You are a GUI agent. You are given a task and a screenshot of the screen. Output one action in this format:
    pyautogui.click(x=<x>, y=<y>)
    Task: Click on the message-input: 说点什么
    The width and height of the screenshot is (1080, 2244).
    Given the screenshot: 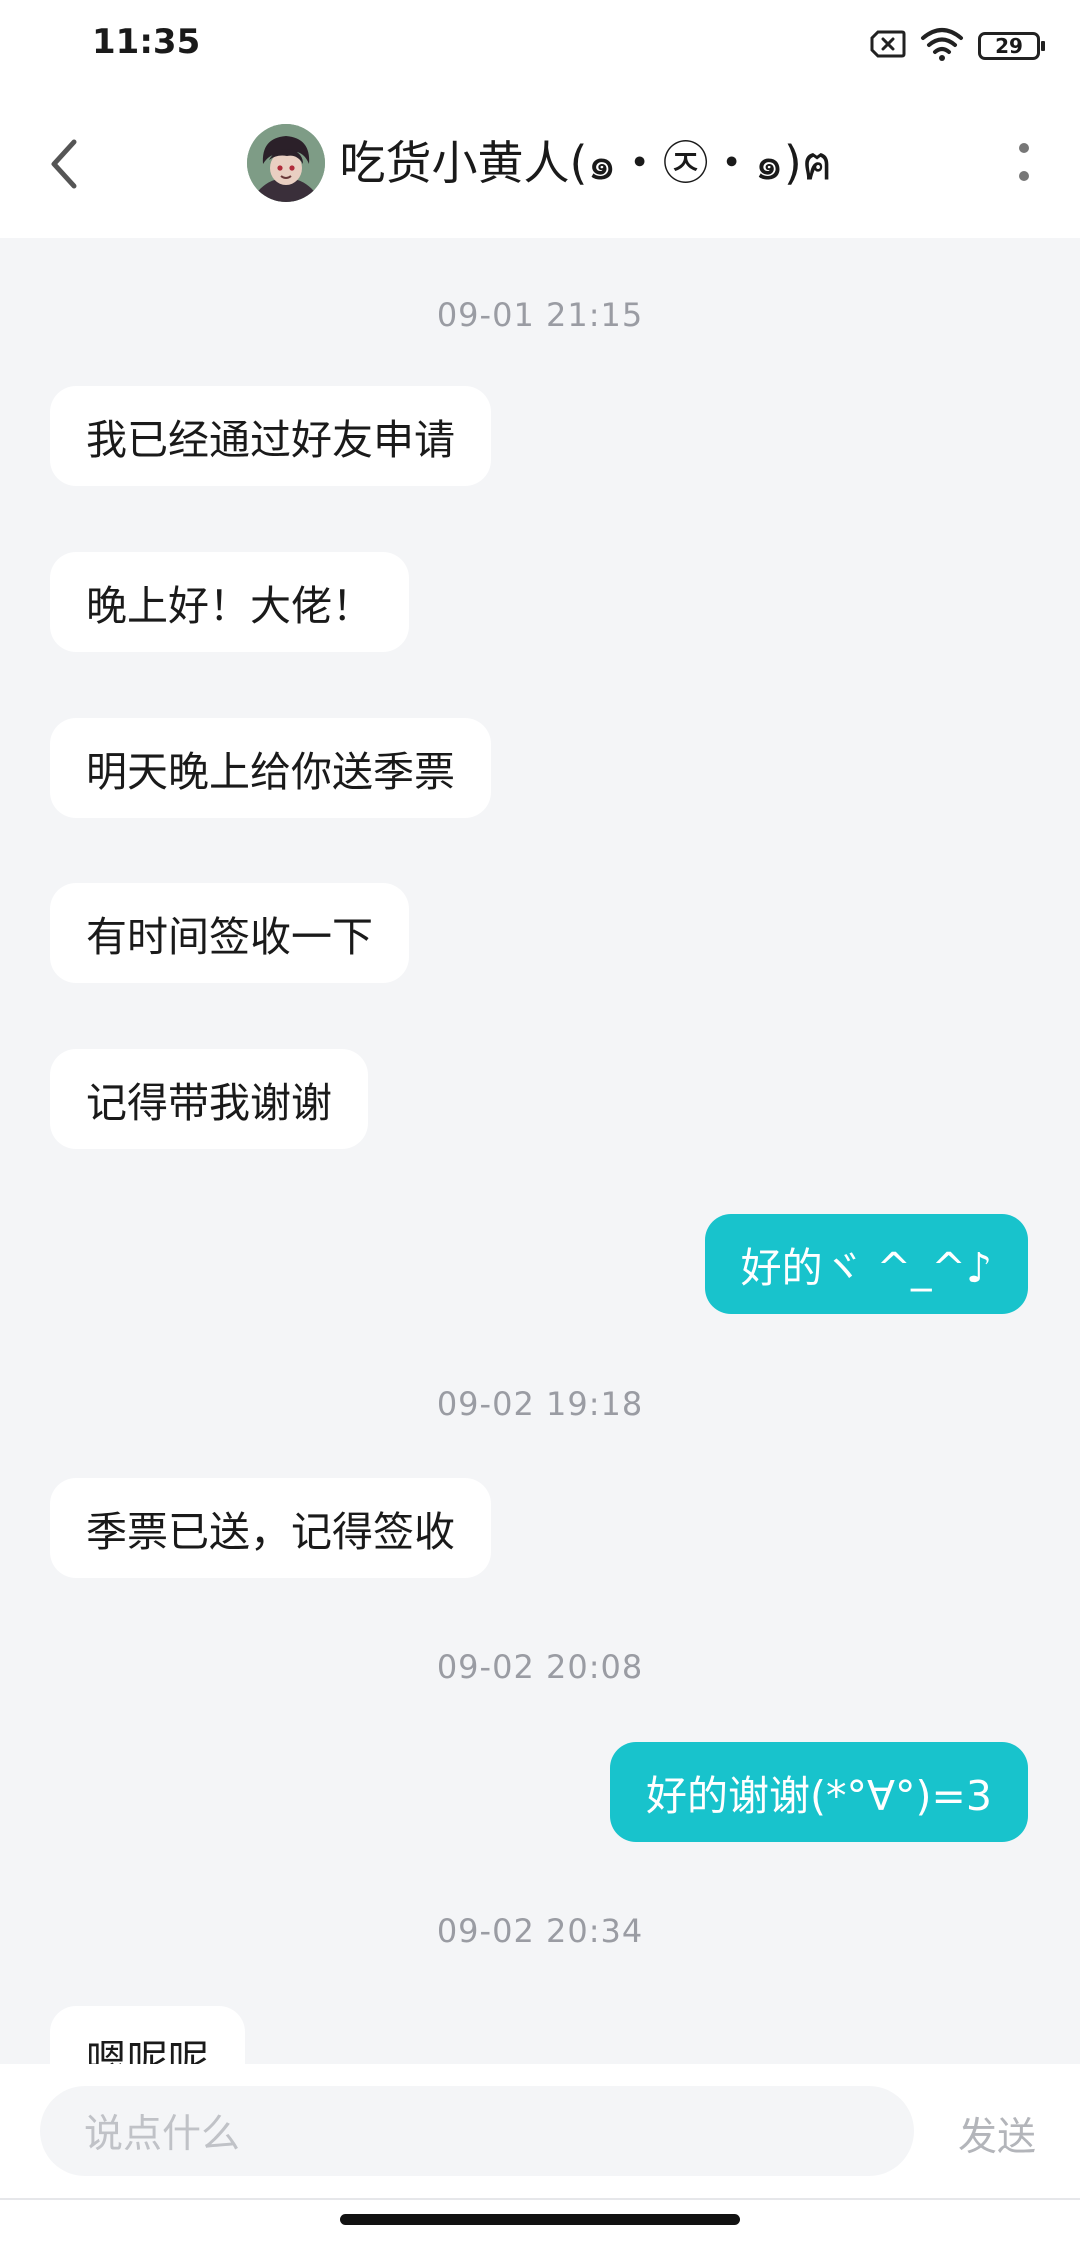 What is the action you would take?
    pyautogui.click(x=477, y=2131)
    